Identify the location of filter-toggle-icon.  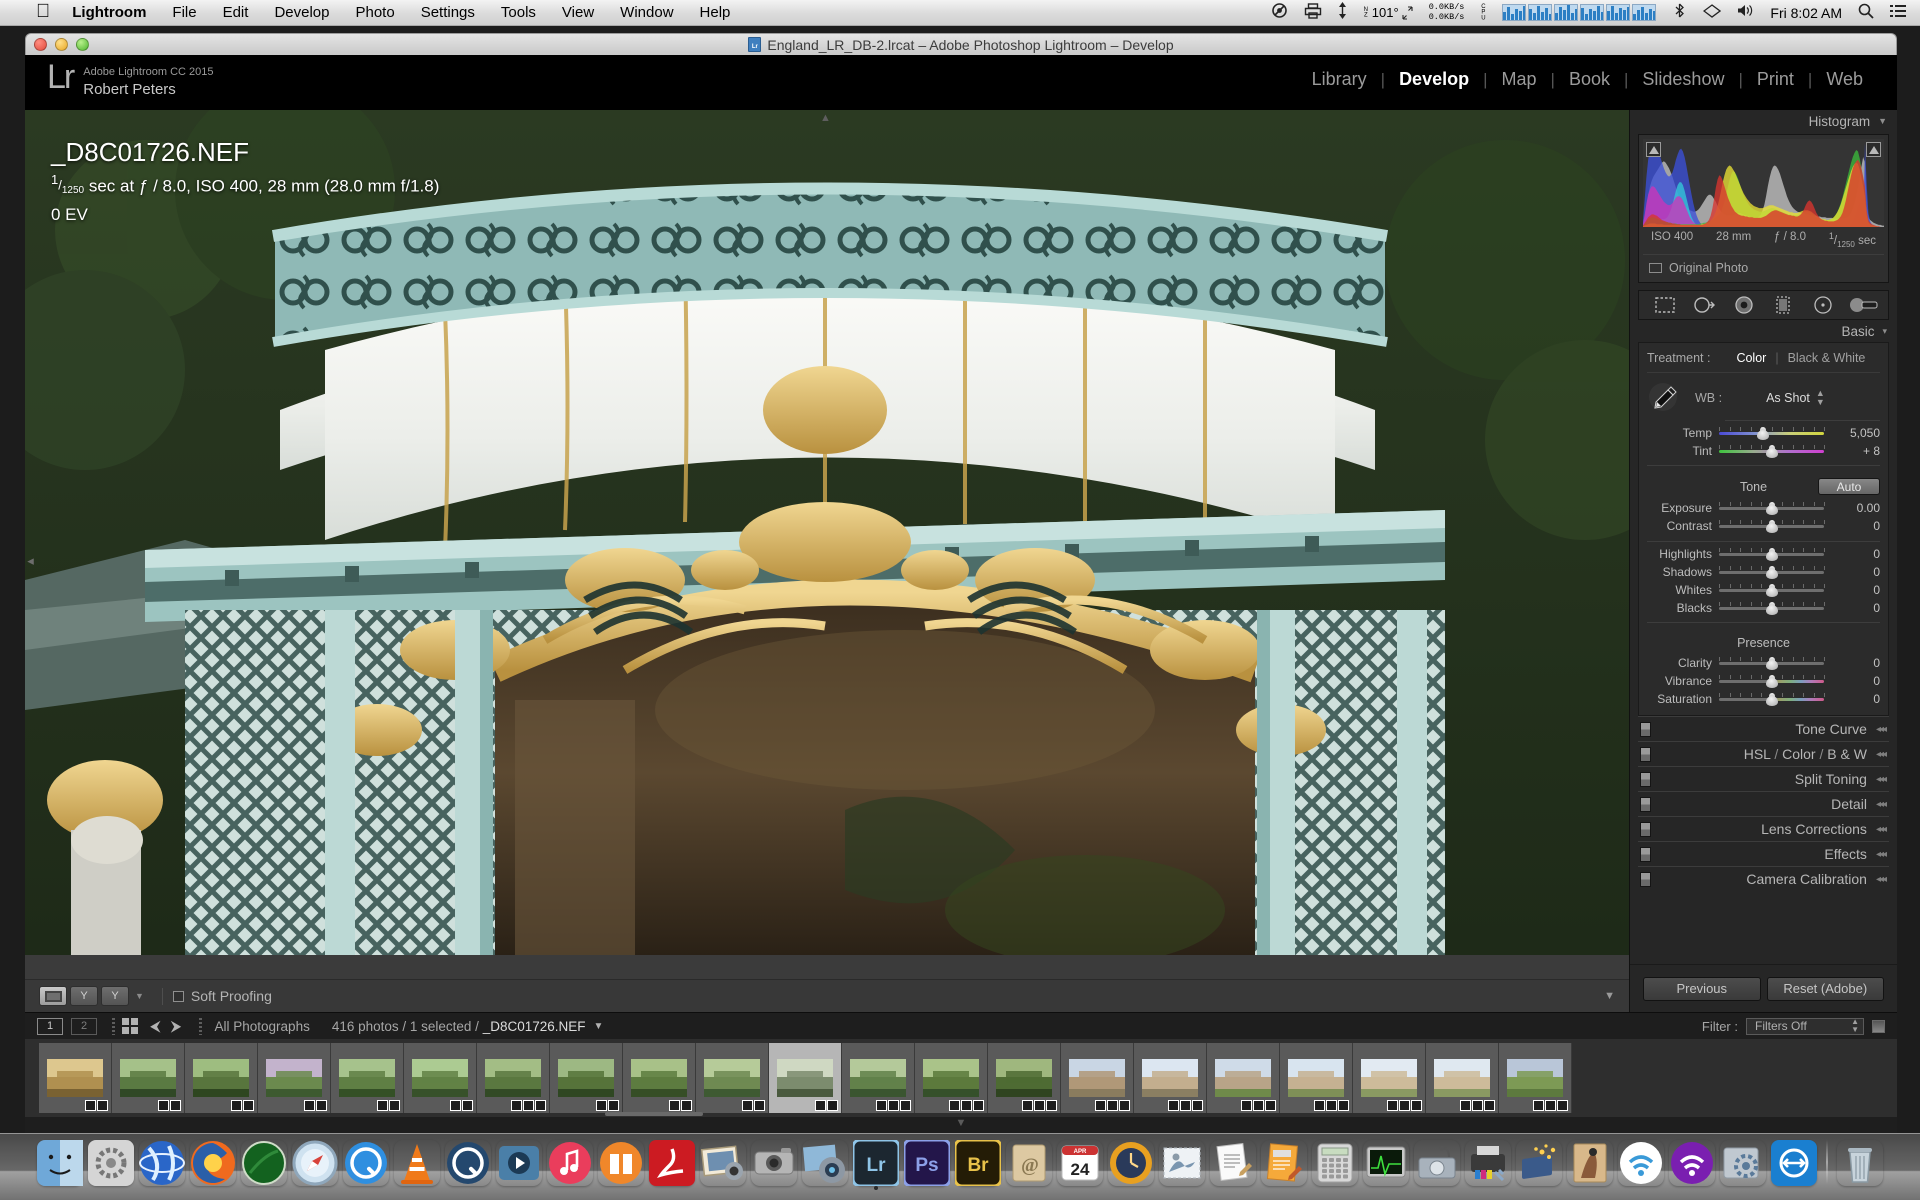
(1878, 1026).